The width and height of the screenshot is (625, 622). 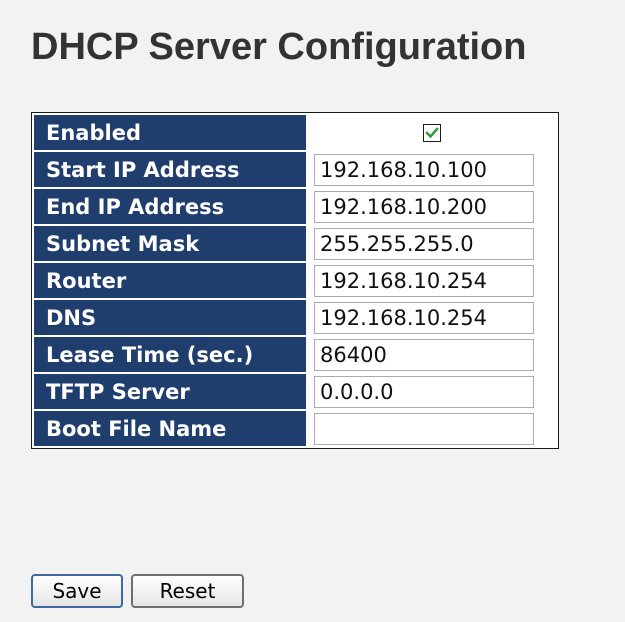 I want to click on boot-file-name-input, so click(x=424, y=428).